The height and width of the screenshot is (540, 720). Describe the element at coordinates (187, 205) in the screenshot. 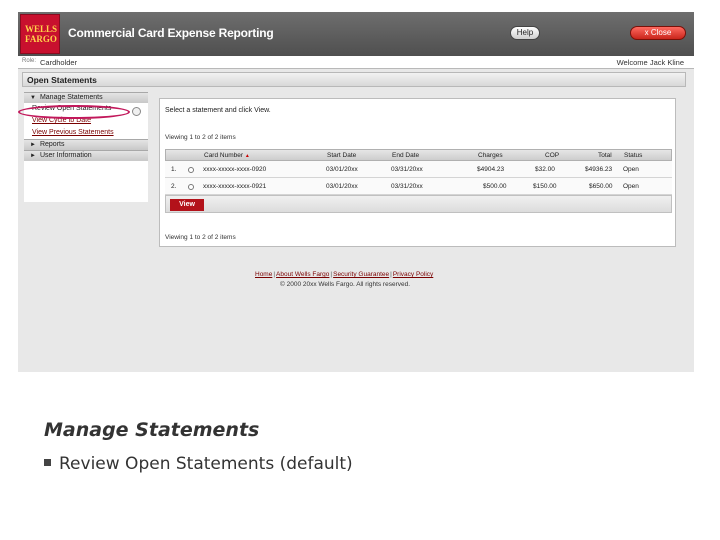

I see `view-button: View` at that location.